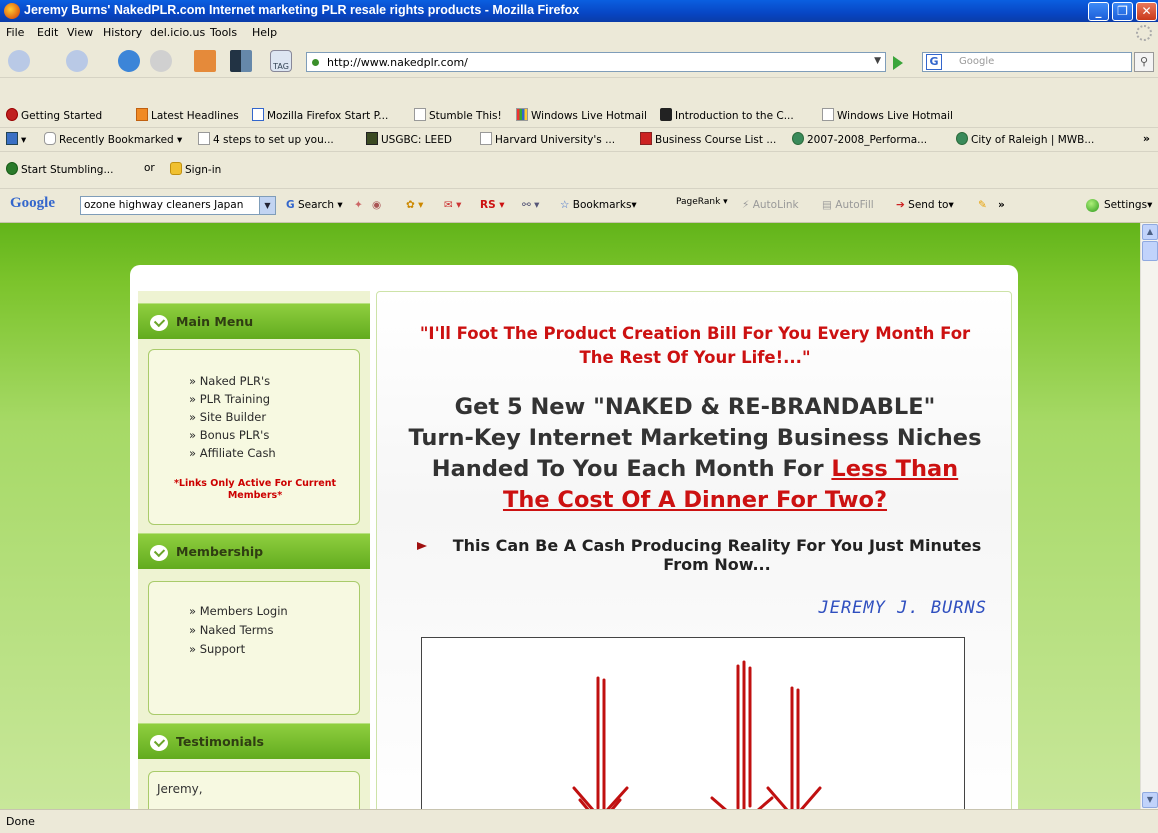 The image size is (1158, 833). Describe the element at coordinates (1146, 138) in the screenshot. I see `bookmarks-overflow-button: »` at that location.